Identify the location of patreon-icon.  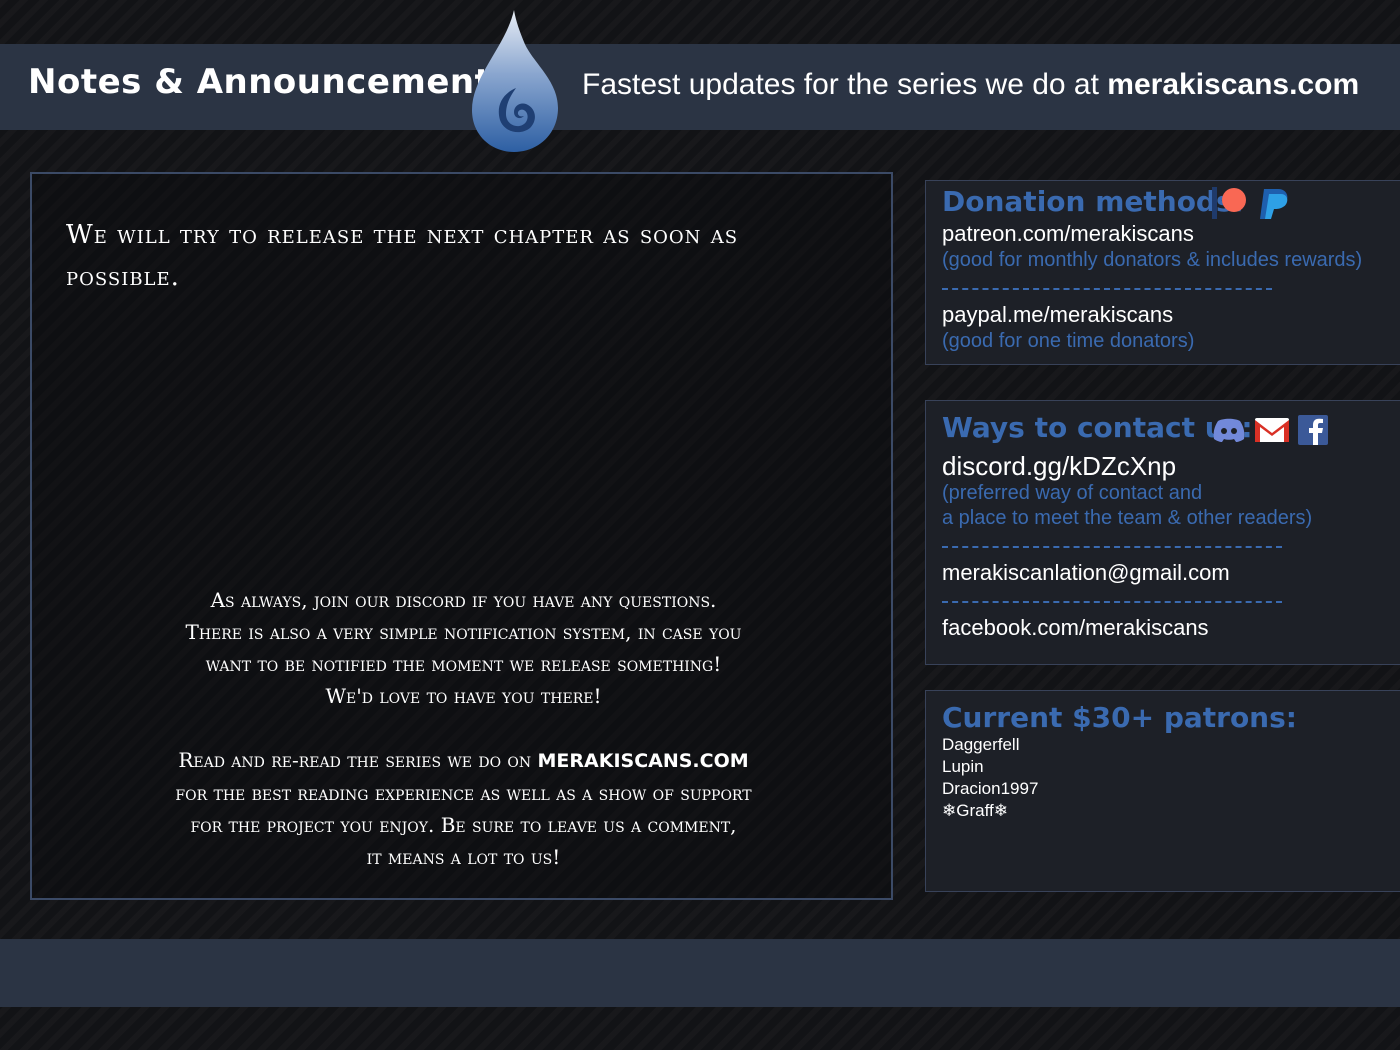
(1229, 203).